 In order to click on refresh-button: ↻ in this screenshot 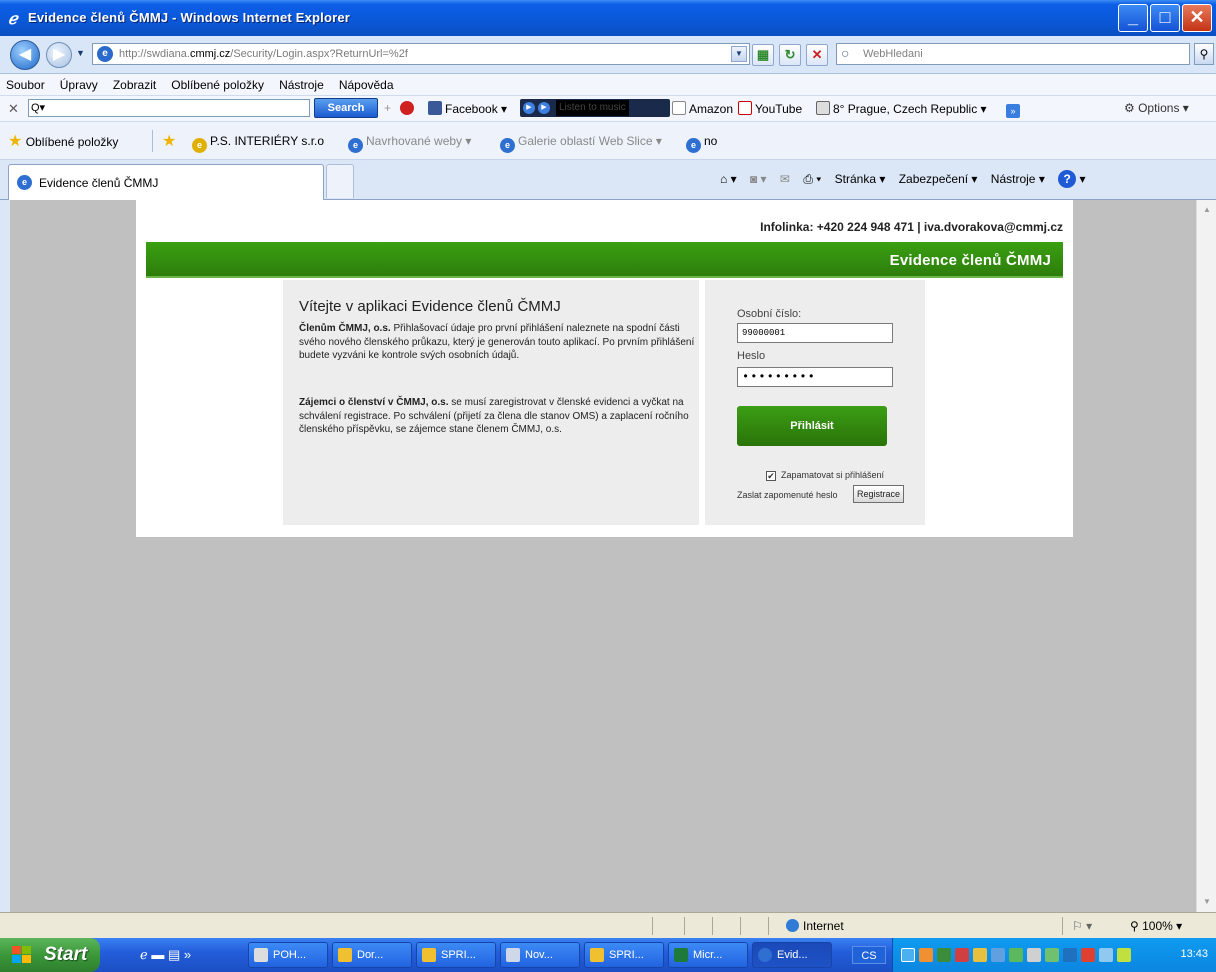, I will do `click(790, 55)`.